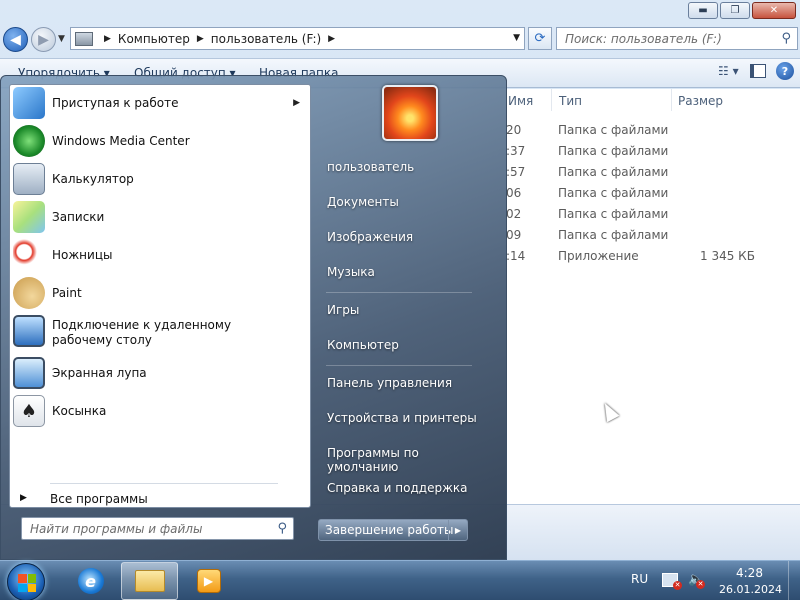 The width and height of the screenshot is (800, 600). I want to click on program-calculator: Калькулятор, so click(160, 179).